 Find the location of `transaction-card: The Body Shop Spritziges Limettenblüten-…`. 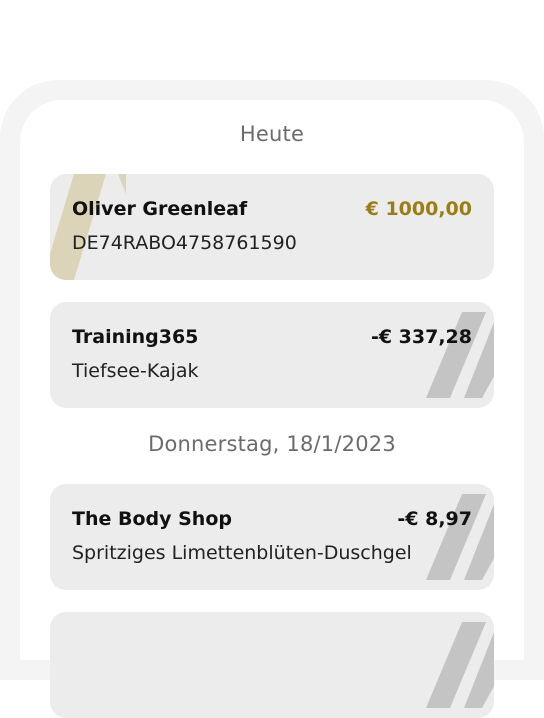

transaction-card: The Body Shop Spritziges Limettenblüten-… is located at coordinates (272, 537).